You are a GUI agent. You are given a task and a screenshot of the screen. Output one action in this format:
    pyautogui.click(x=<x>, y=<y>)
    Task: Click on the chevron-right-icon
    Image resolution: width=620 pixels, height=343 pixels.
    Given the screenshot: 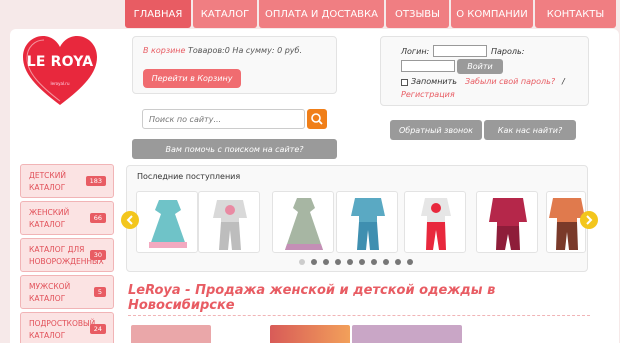 What is the action you would take?
    pyautogui.click(x=589, y=220)
    